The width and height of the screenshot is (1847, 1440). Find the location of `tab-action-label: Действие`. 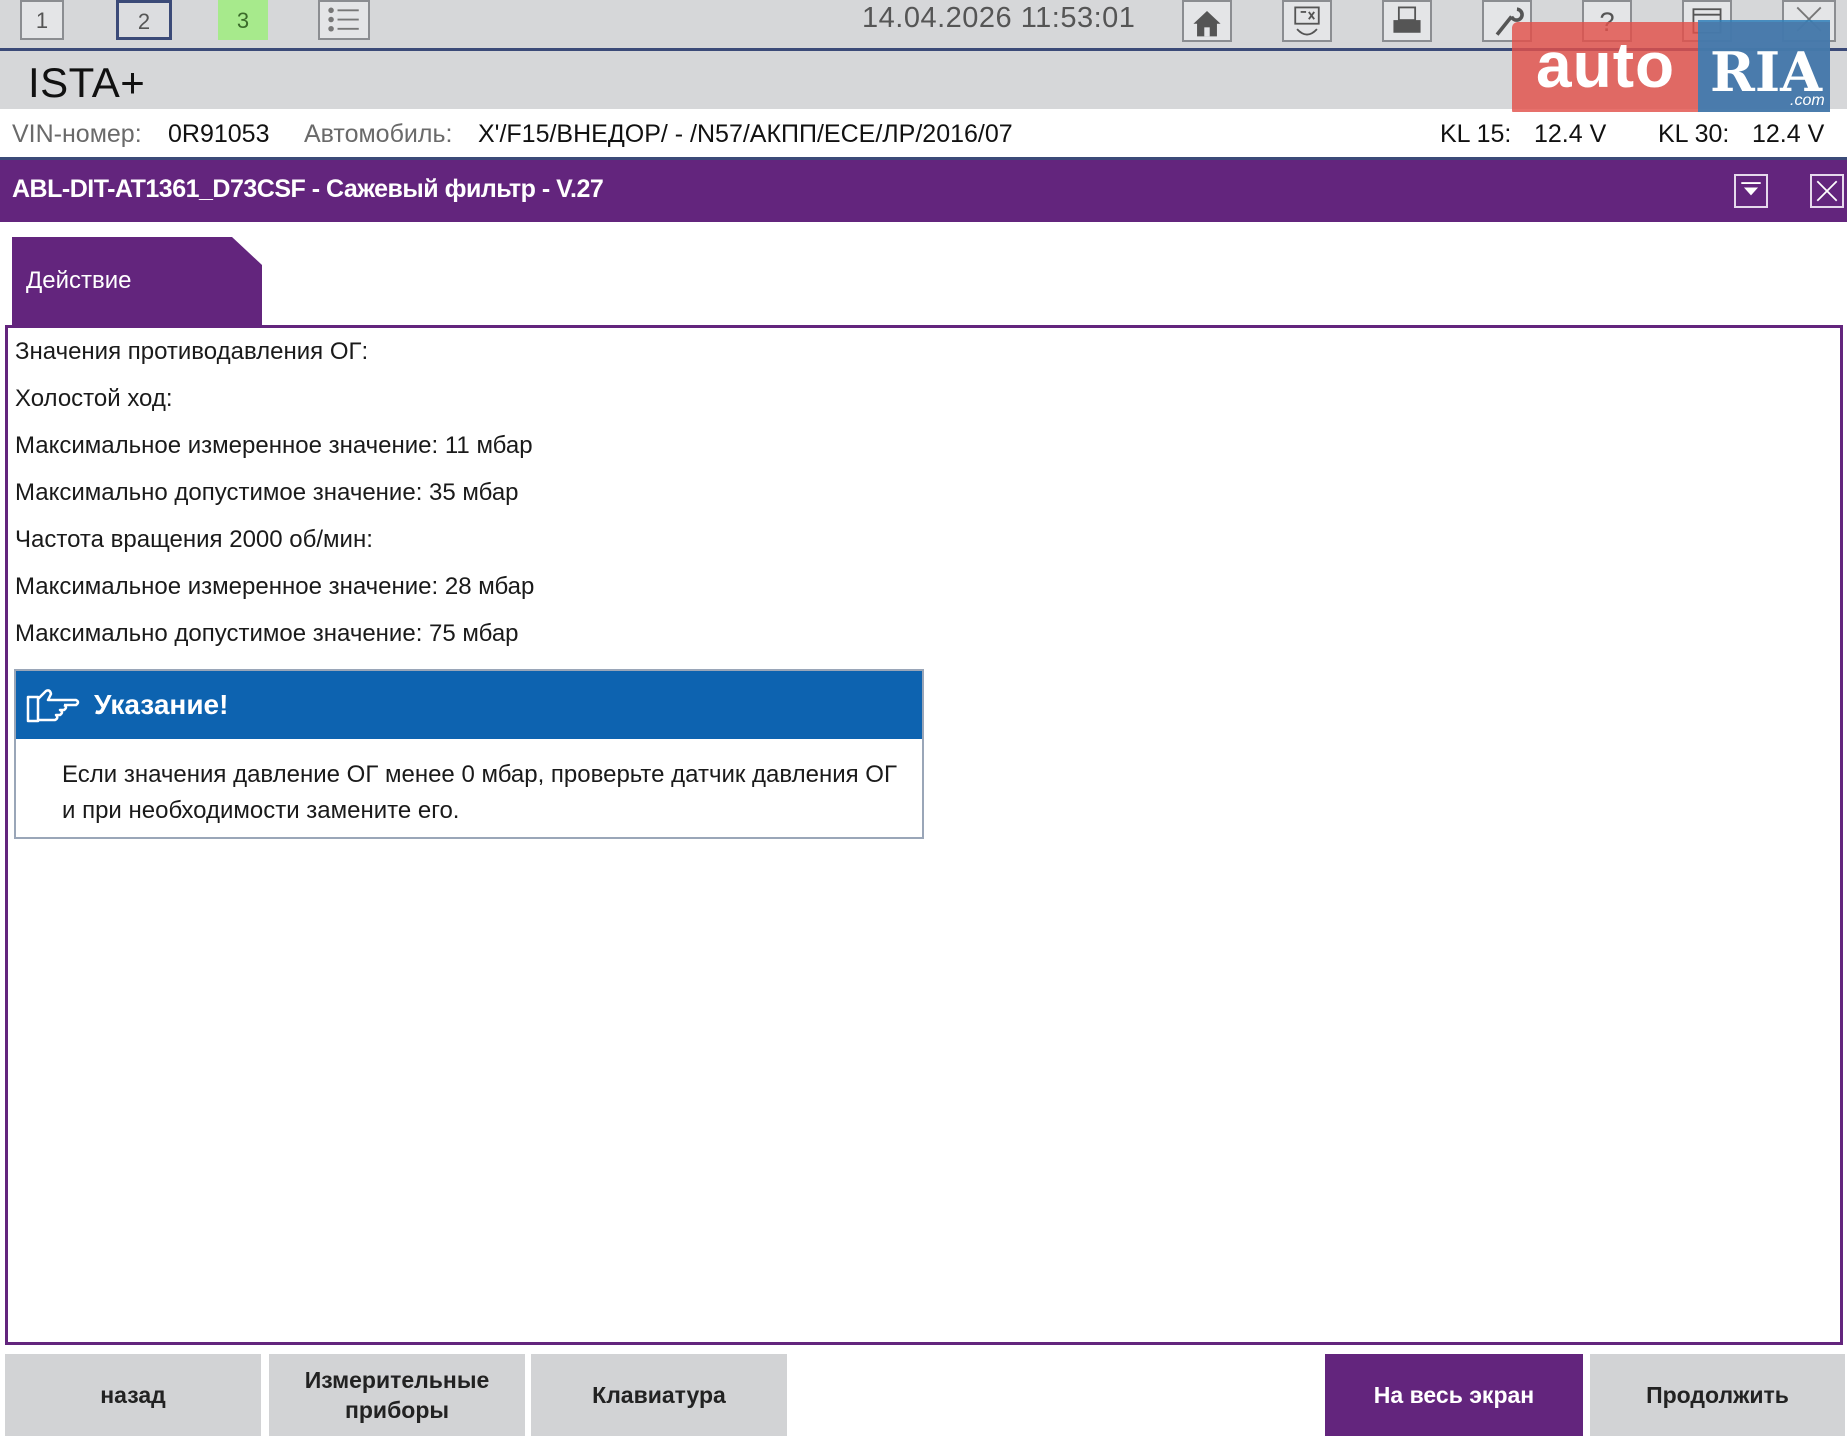

tab-action-label: Действие is located at coordinates (79, 280).